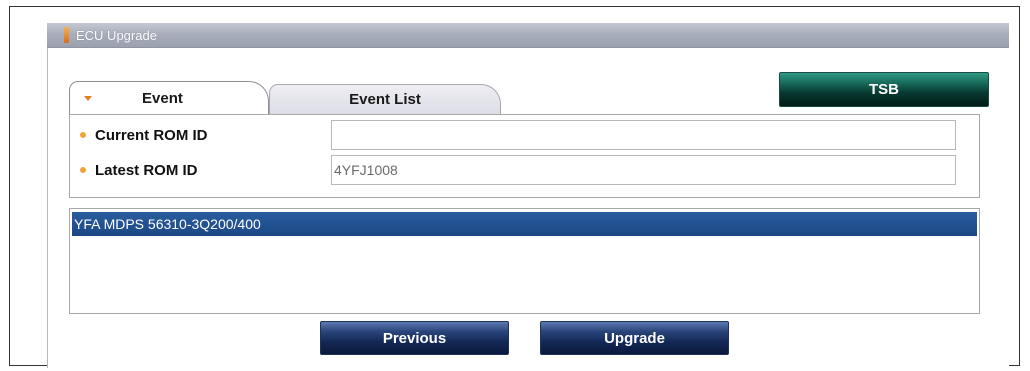  Describe the element at coordinates (88, 98) in the screenshot. I see `chevron-down-icon` at that location.